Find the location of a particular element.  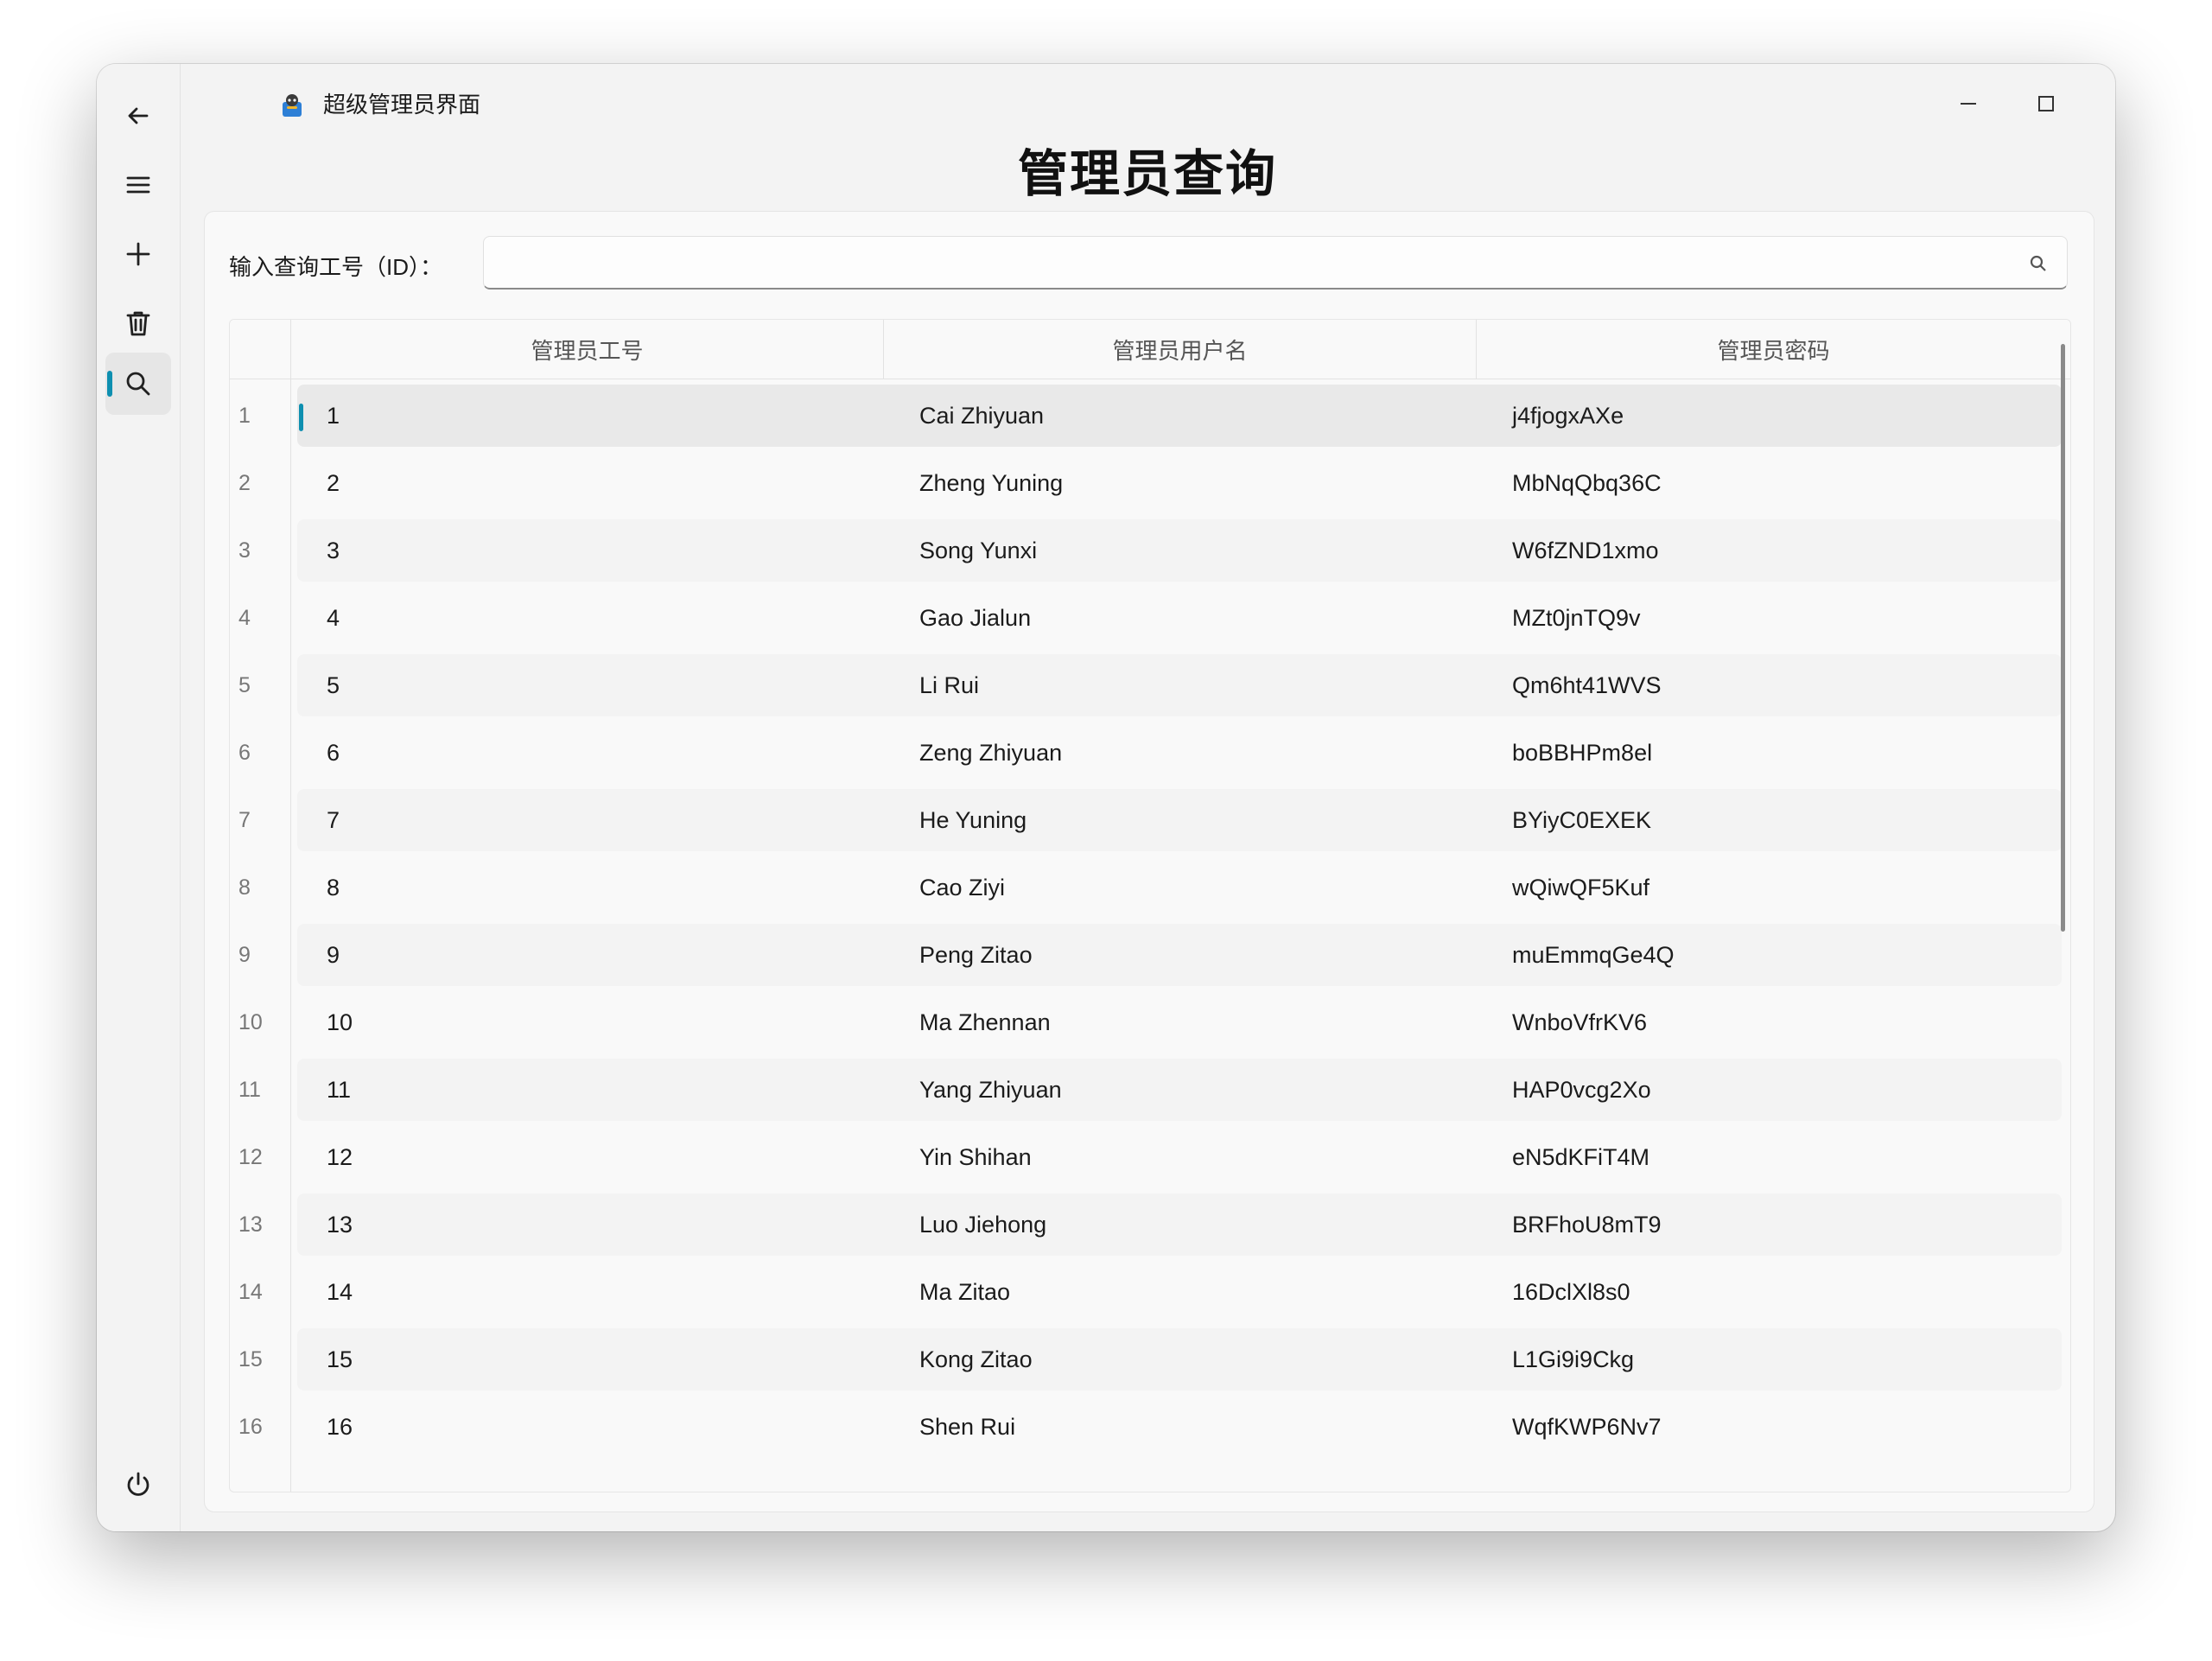

table-row: 10 10 Ma Zhennan WnboVfrKV6 is located at coordinates (1150, 1025).